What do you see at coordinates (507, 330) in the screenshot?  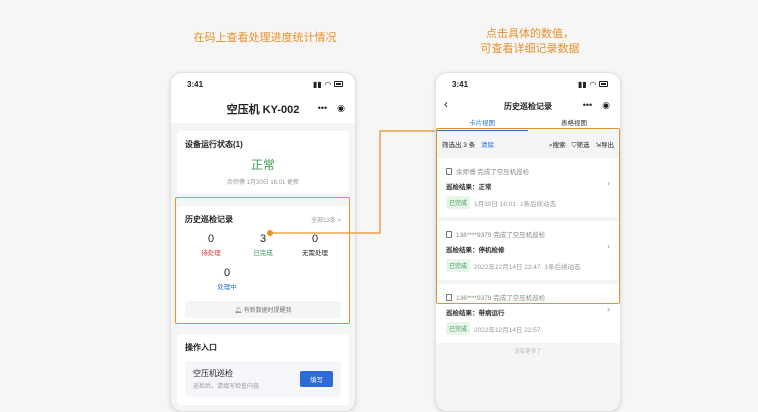 I see `record-time: 2022年12月14日 22:57` at bounding box center [507, 330].